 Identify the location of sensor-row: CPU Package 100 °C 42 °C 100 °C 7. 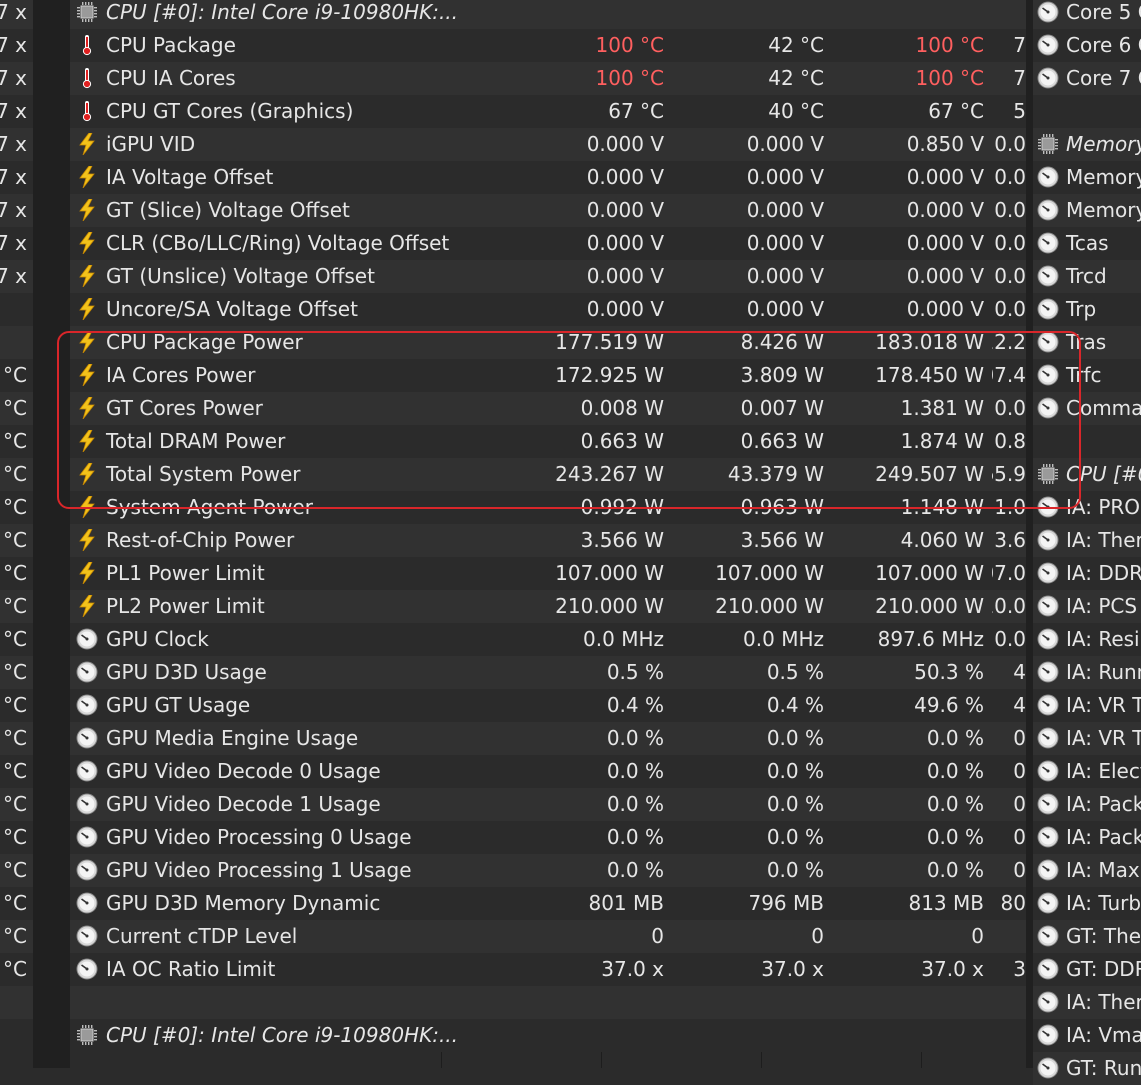
(548, 45).